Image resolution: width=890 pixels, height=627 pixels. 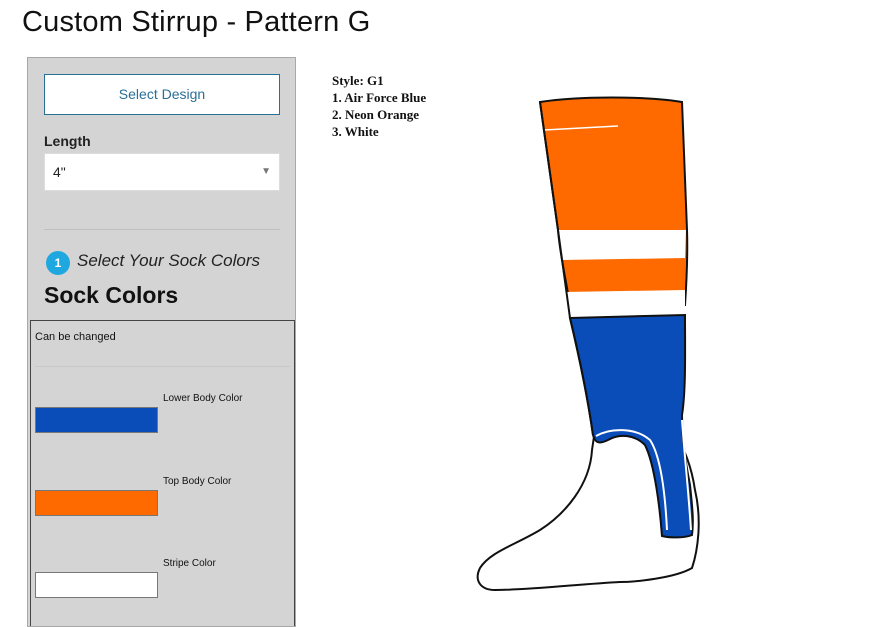 I want to click on step-label: Select Your Sock Colors, so click(x=168, y=260).